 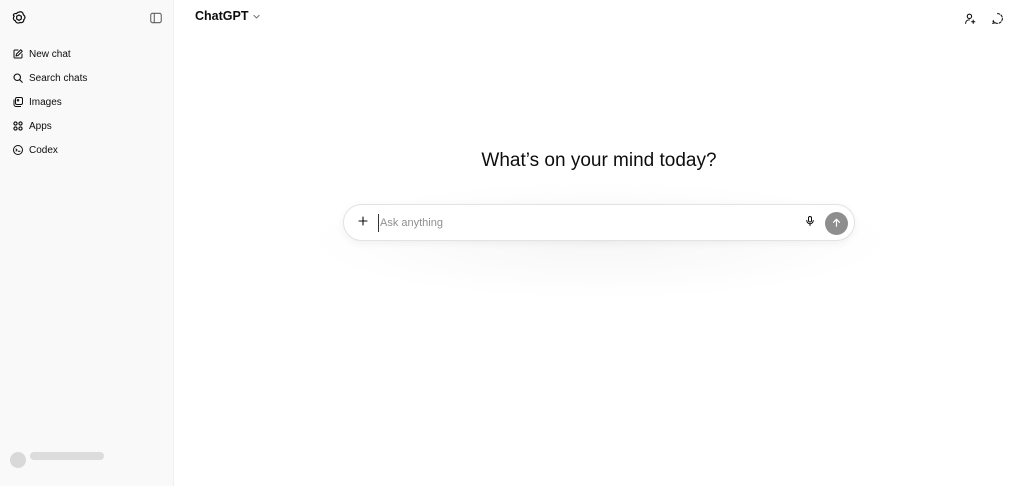 What do you see at coordinates (17, 150) in the screenshot?
I see `codex-icon` at bounding box center [17, 150].